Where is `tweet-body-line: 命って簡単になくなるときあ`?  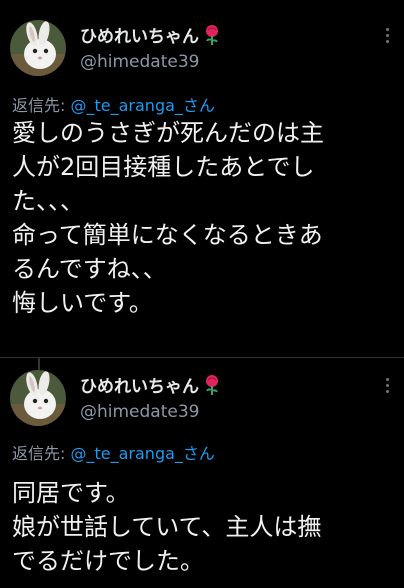 tweet-body-line: 命って簡単になくなるときあ is located at coordinates (167, 235).